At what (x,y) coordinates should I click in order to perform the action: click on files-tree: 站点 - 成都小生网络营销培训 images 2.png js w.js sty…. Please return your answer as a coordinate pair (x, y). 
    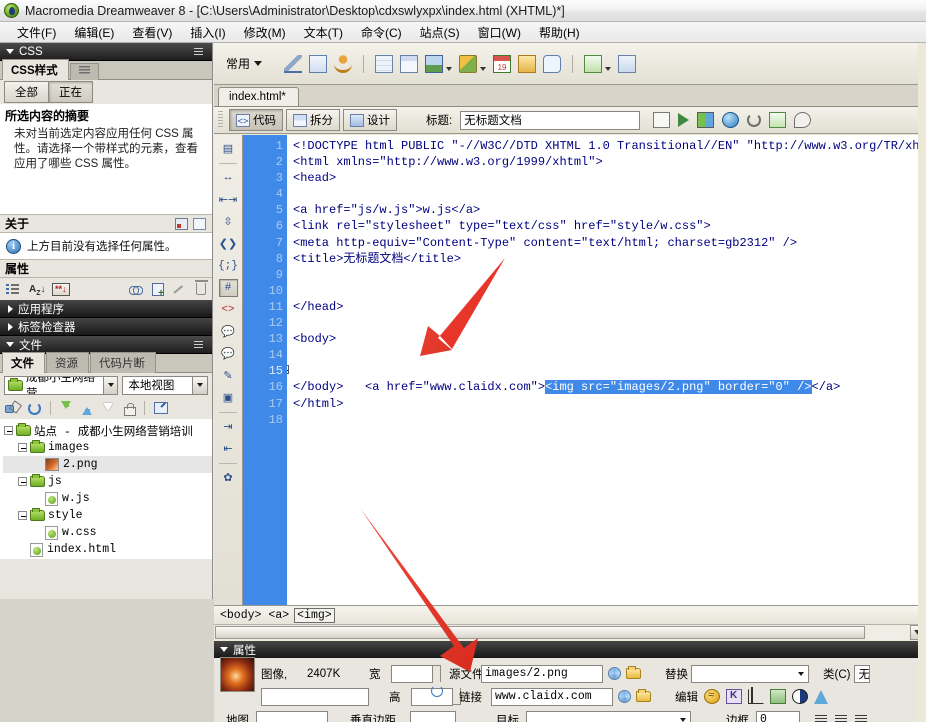
    Looking at the image, I should click on (106, 489).